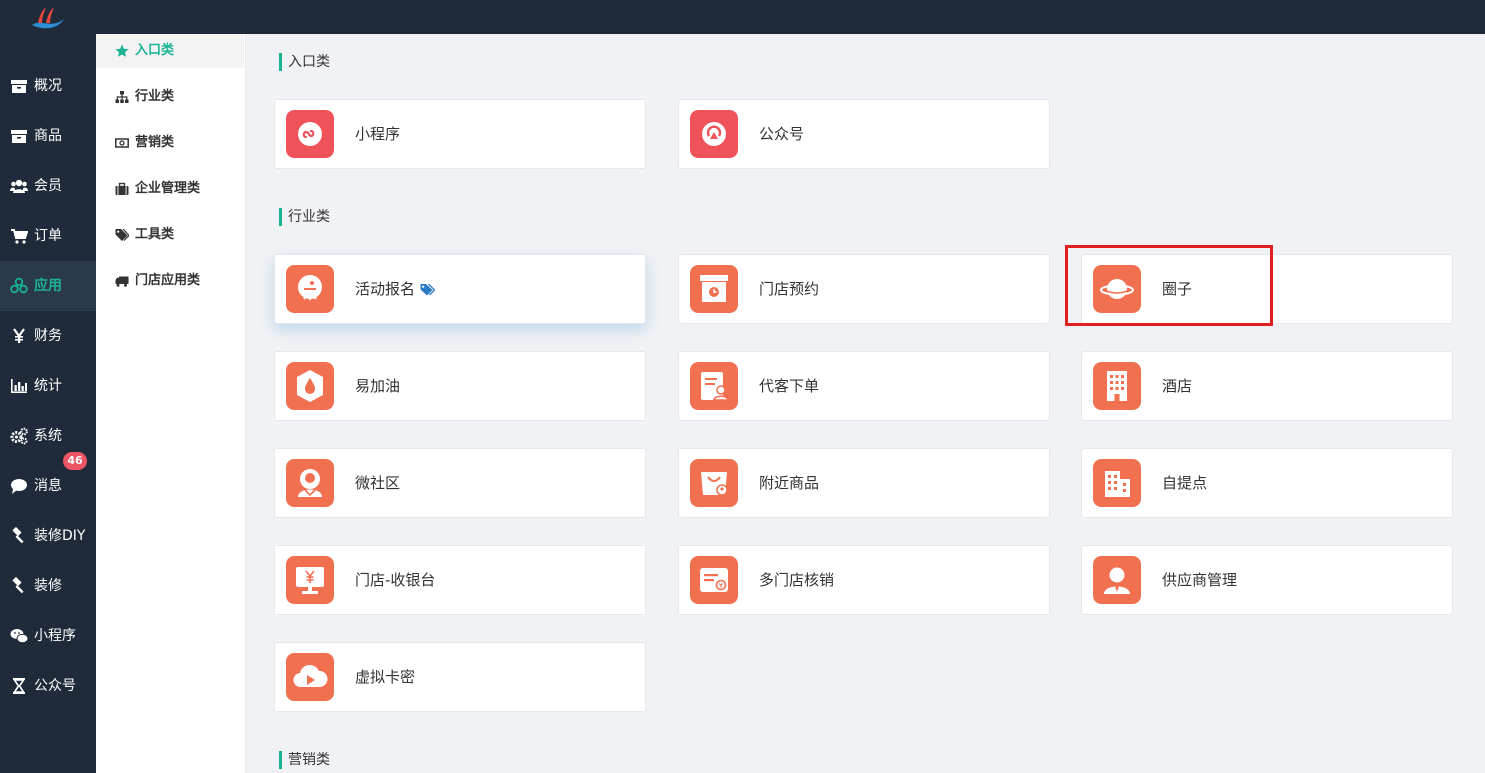 Image resolution: width=1485 pixels, height=773 pixels. What do you see at coordinates (1177, 386) in the screenshot?
I see `app-card-label: 酒店` at bounding box center [1177, 386].